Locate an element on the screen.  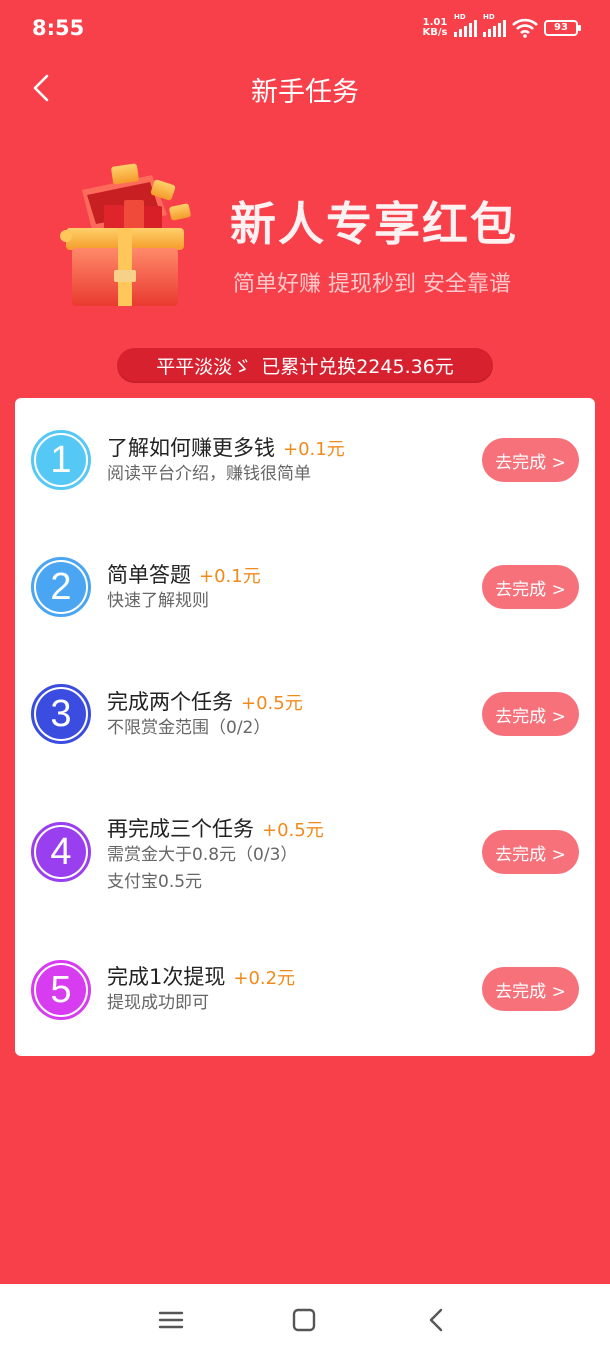
net-speed: 1.01 KB/s is located at coordinates (435, 28).